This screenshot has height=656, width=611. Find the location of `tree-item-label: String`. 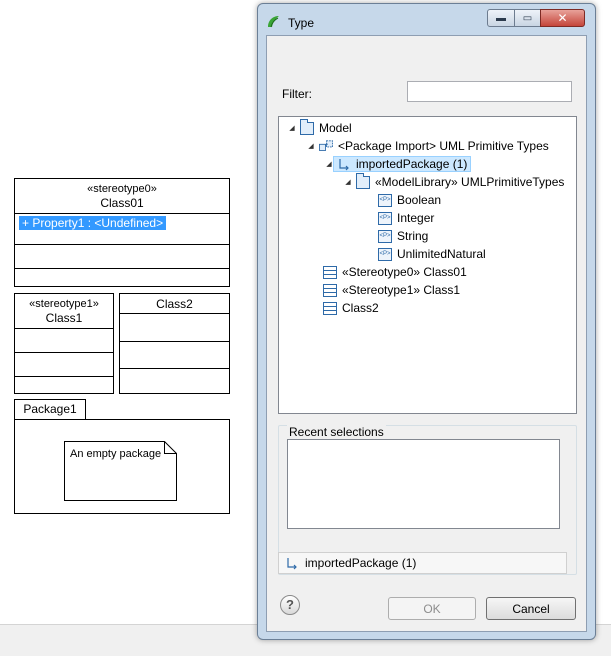

tree-item-label: String is located at coordinates (413, 236).